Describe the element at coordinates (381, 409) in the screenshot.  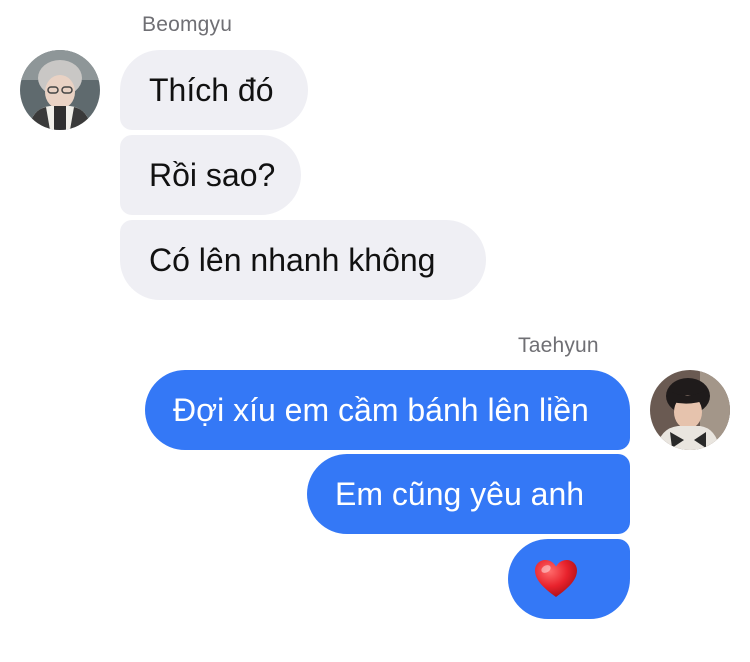
I see `message-text: Đợi xíu em cầm bánh lên liền` at that location.